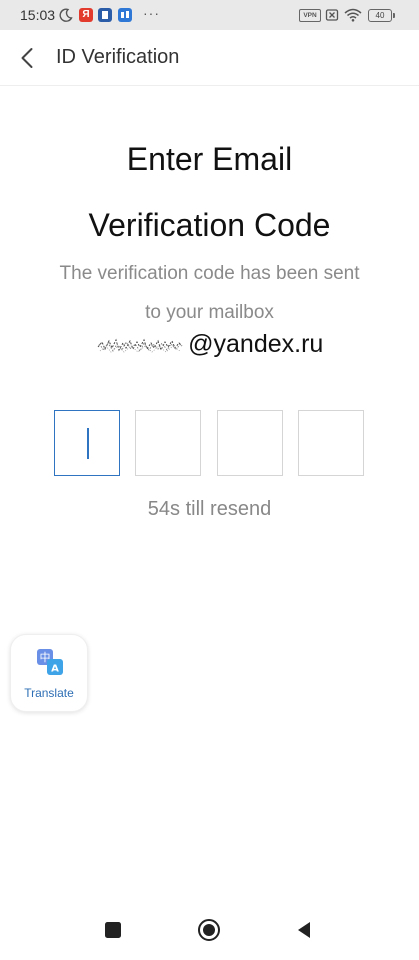 The image size is (419, 960). What do you see at coordinates (118, 57) in the screenshot?
I see `page-title: ID Verification` at bounding box center [118, 57].